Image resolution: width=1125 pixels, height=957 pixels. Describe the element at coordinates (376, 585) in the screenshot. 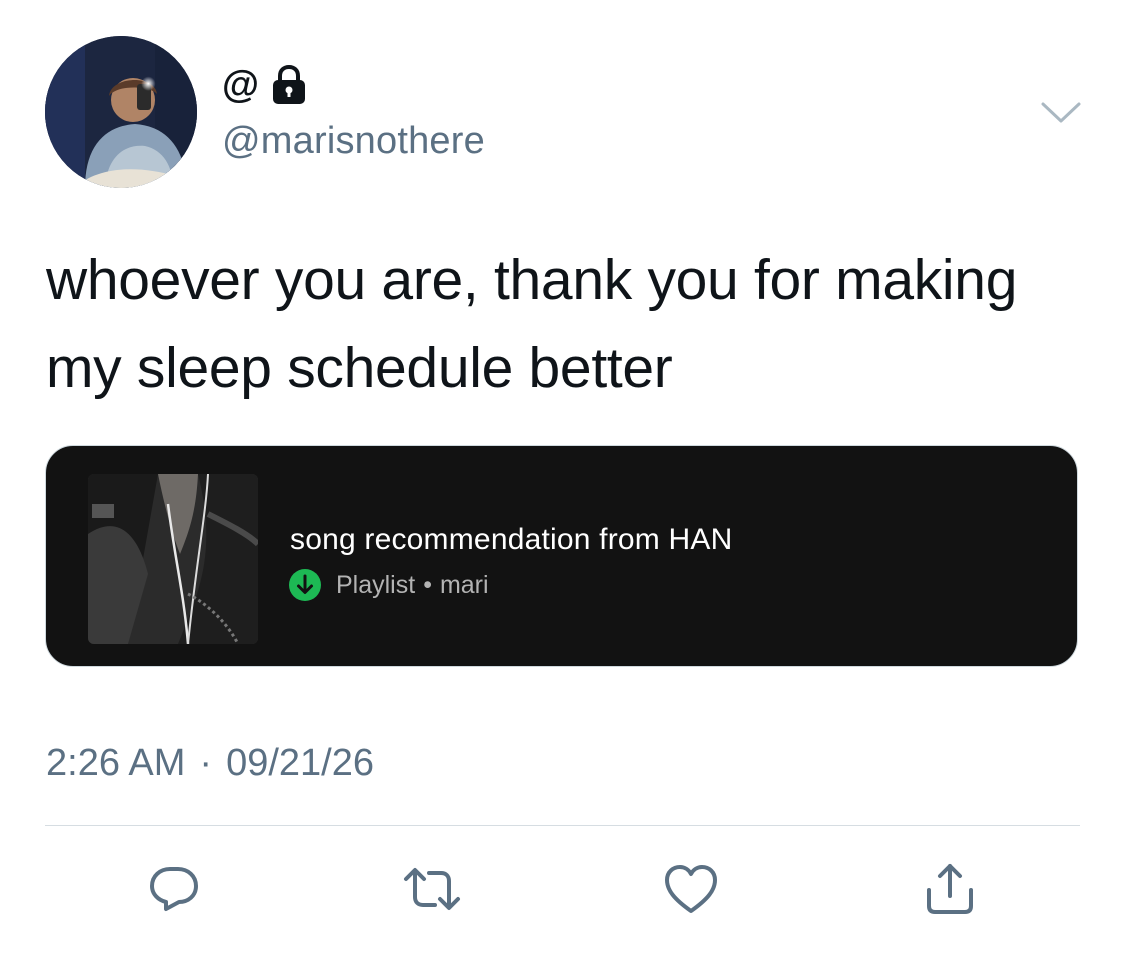

I see `playlist-type: Playlist` at that location.